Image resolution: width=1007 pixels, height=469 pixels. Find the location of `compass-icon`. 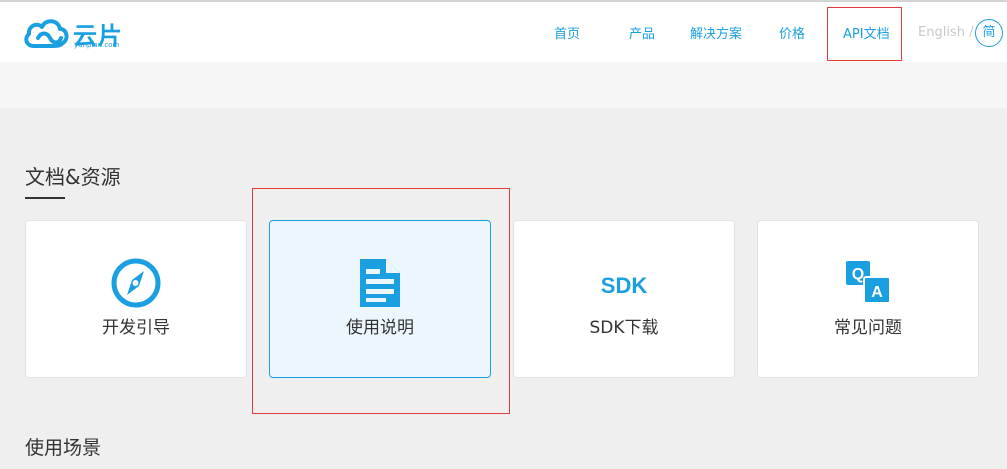

compass-icon is located at coordinates (136, 285).